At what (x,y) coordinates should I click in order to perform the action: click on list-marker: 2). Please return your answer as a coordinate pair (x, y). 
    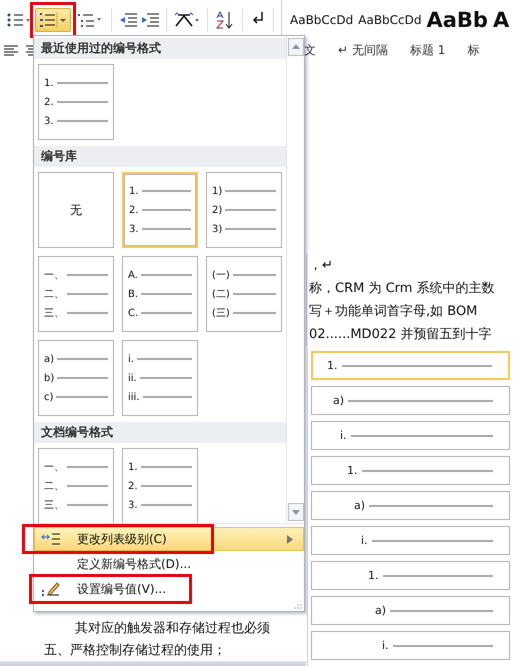
    Looking at the image, I should click on (217, 210).